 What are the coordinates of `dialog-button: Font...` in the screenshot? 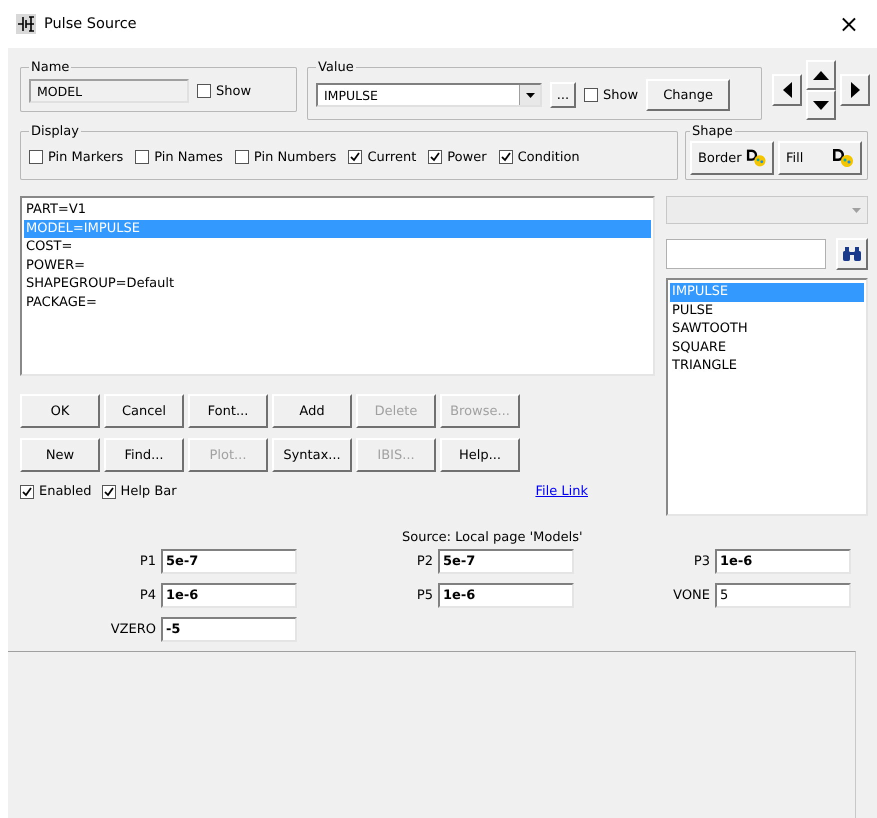 It's located at (228, 411).